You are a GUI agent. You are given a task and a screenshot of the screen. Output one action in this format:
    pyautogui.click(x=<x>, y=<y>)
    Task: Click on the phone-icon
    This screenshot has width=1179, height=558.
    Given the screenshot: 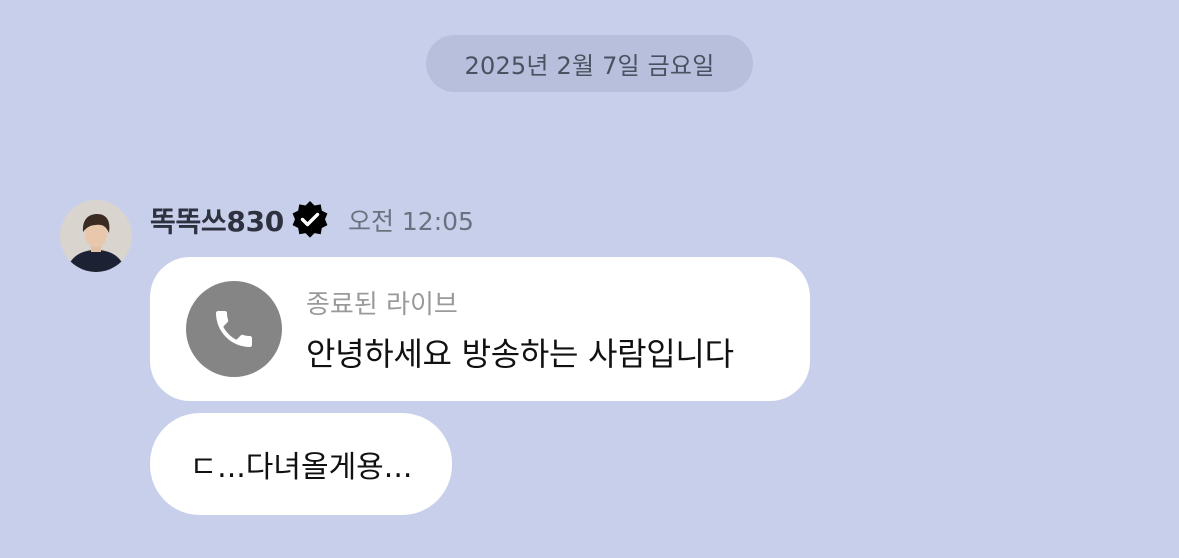 What is the action you would take?
    pyautogui.click(x=234, y=329)
    